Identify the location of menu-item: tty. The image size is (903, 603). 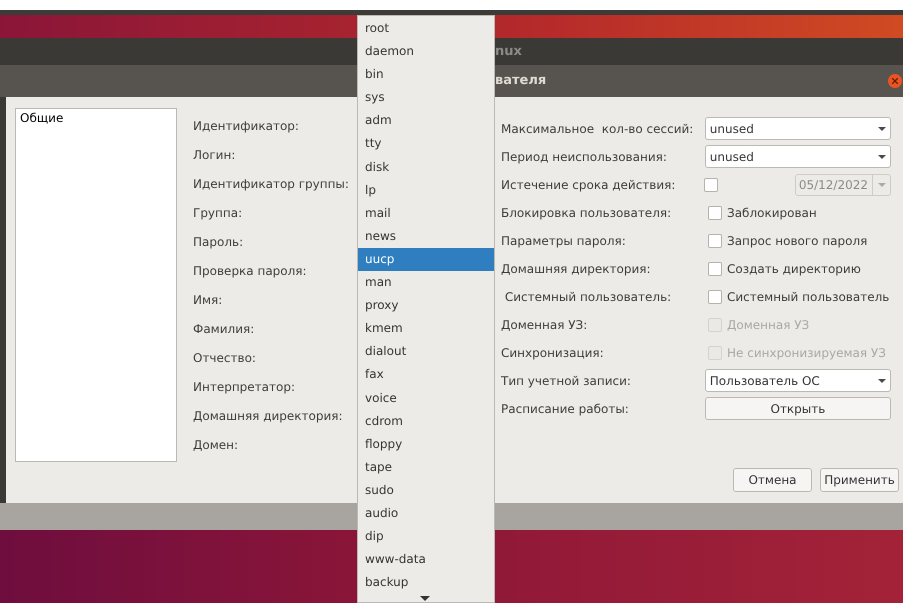
(426, 144).